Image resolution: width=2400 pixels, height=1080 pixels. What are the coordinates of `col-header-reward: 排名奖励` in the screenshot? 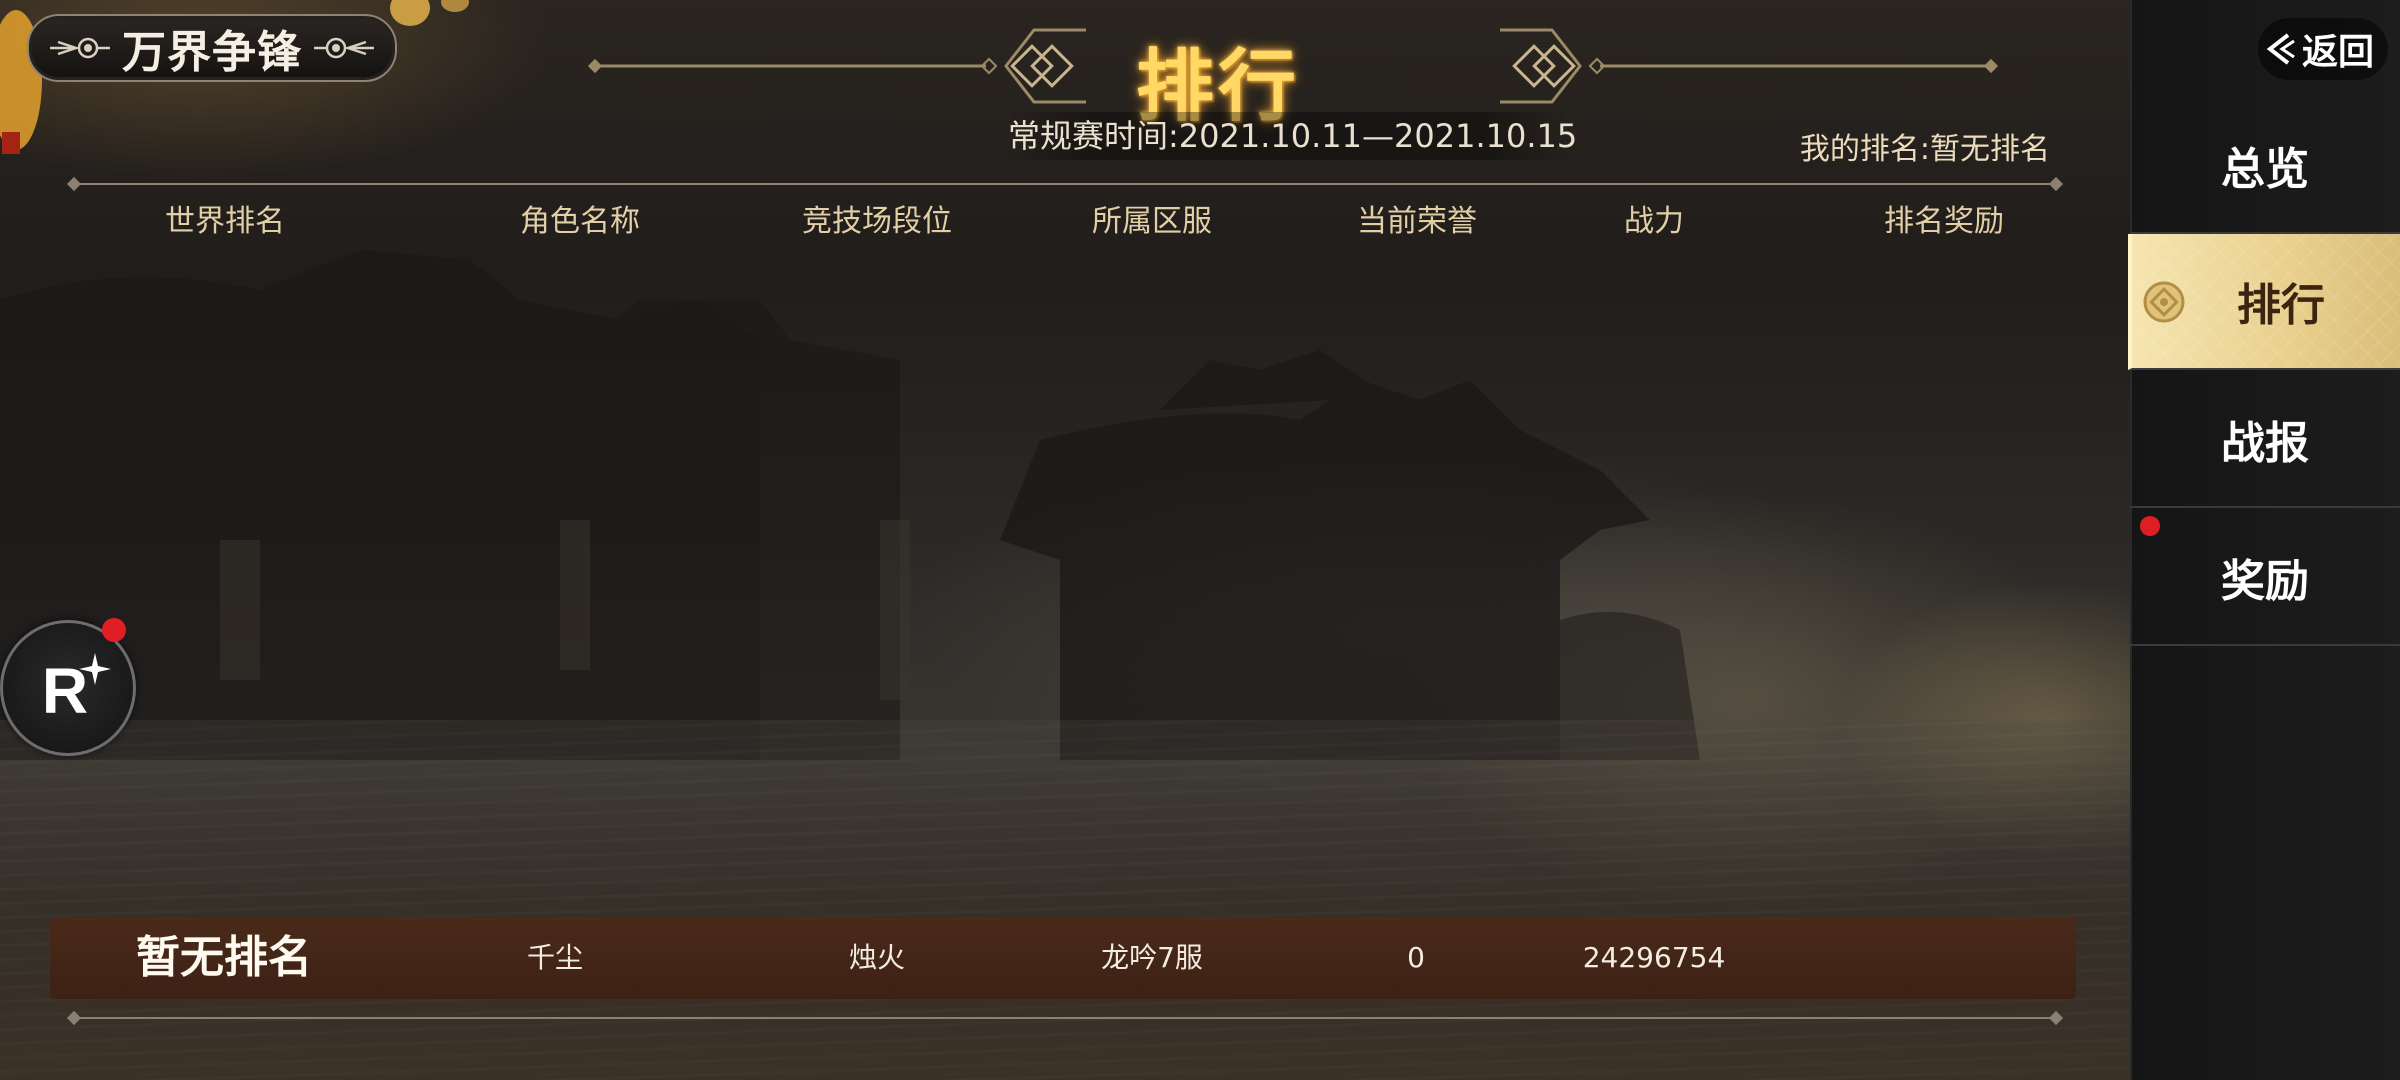 It's located at (1944, 221).